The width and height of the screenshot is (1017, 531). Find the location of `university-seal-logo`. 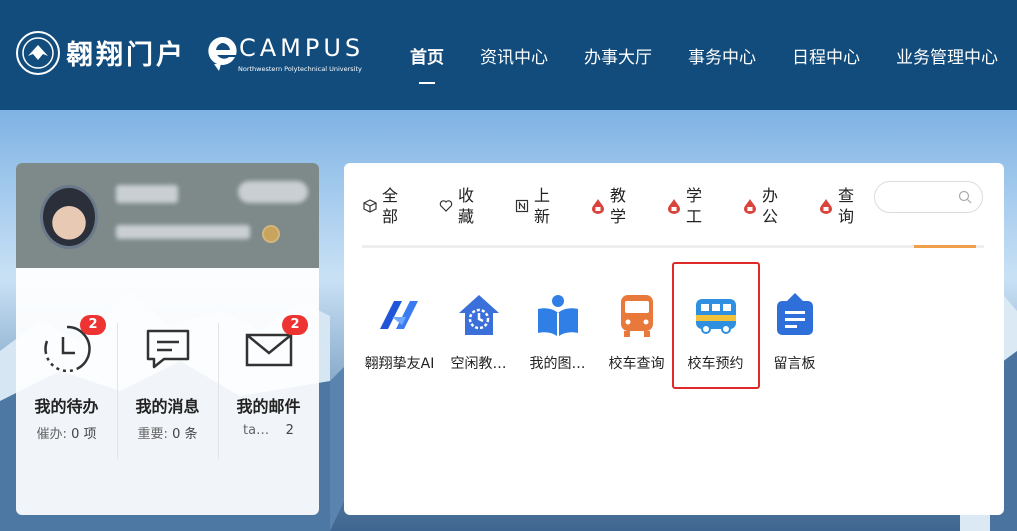

university-seal-logo is located at coordinates (38, 53).